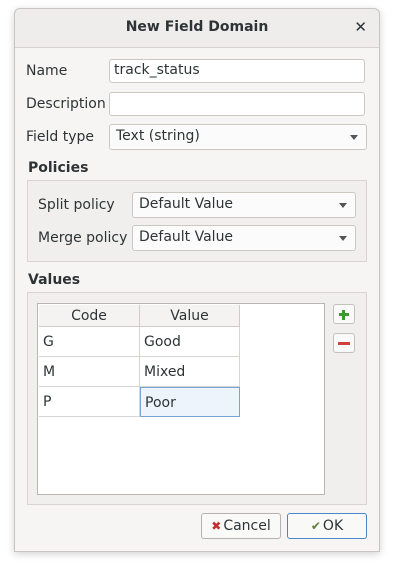  Describe the element at coordinates (66, 104) in the screenshot. I see `description-label: Description` at that location.